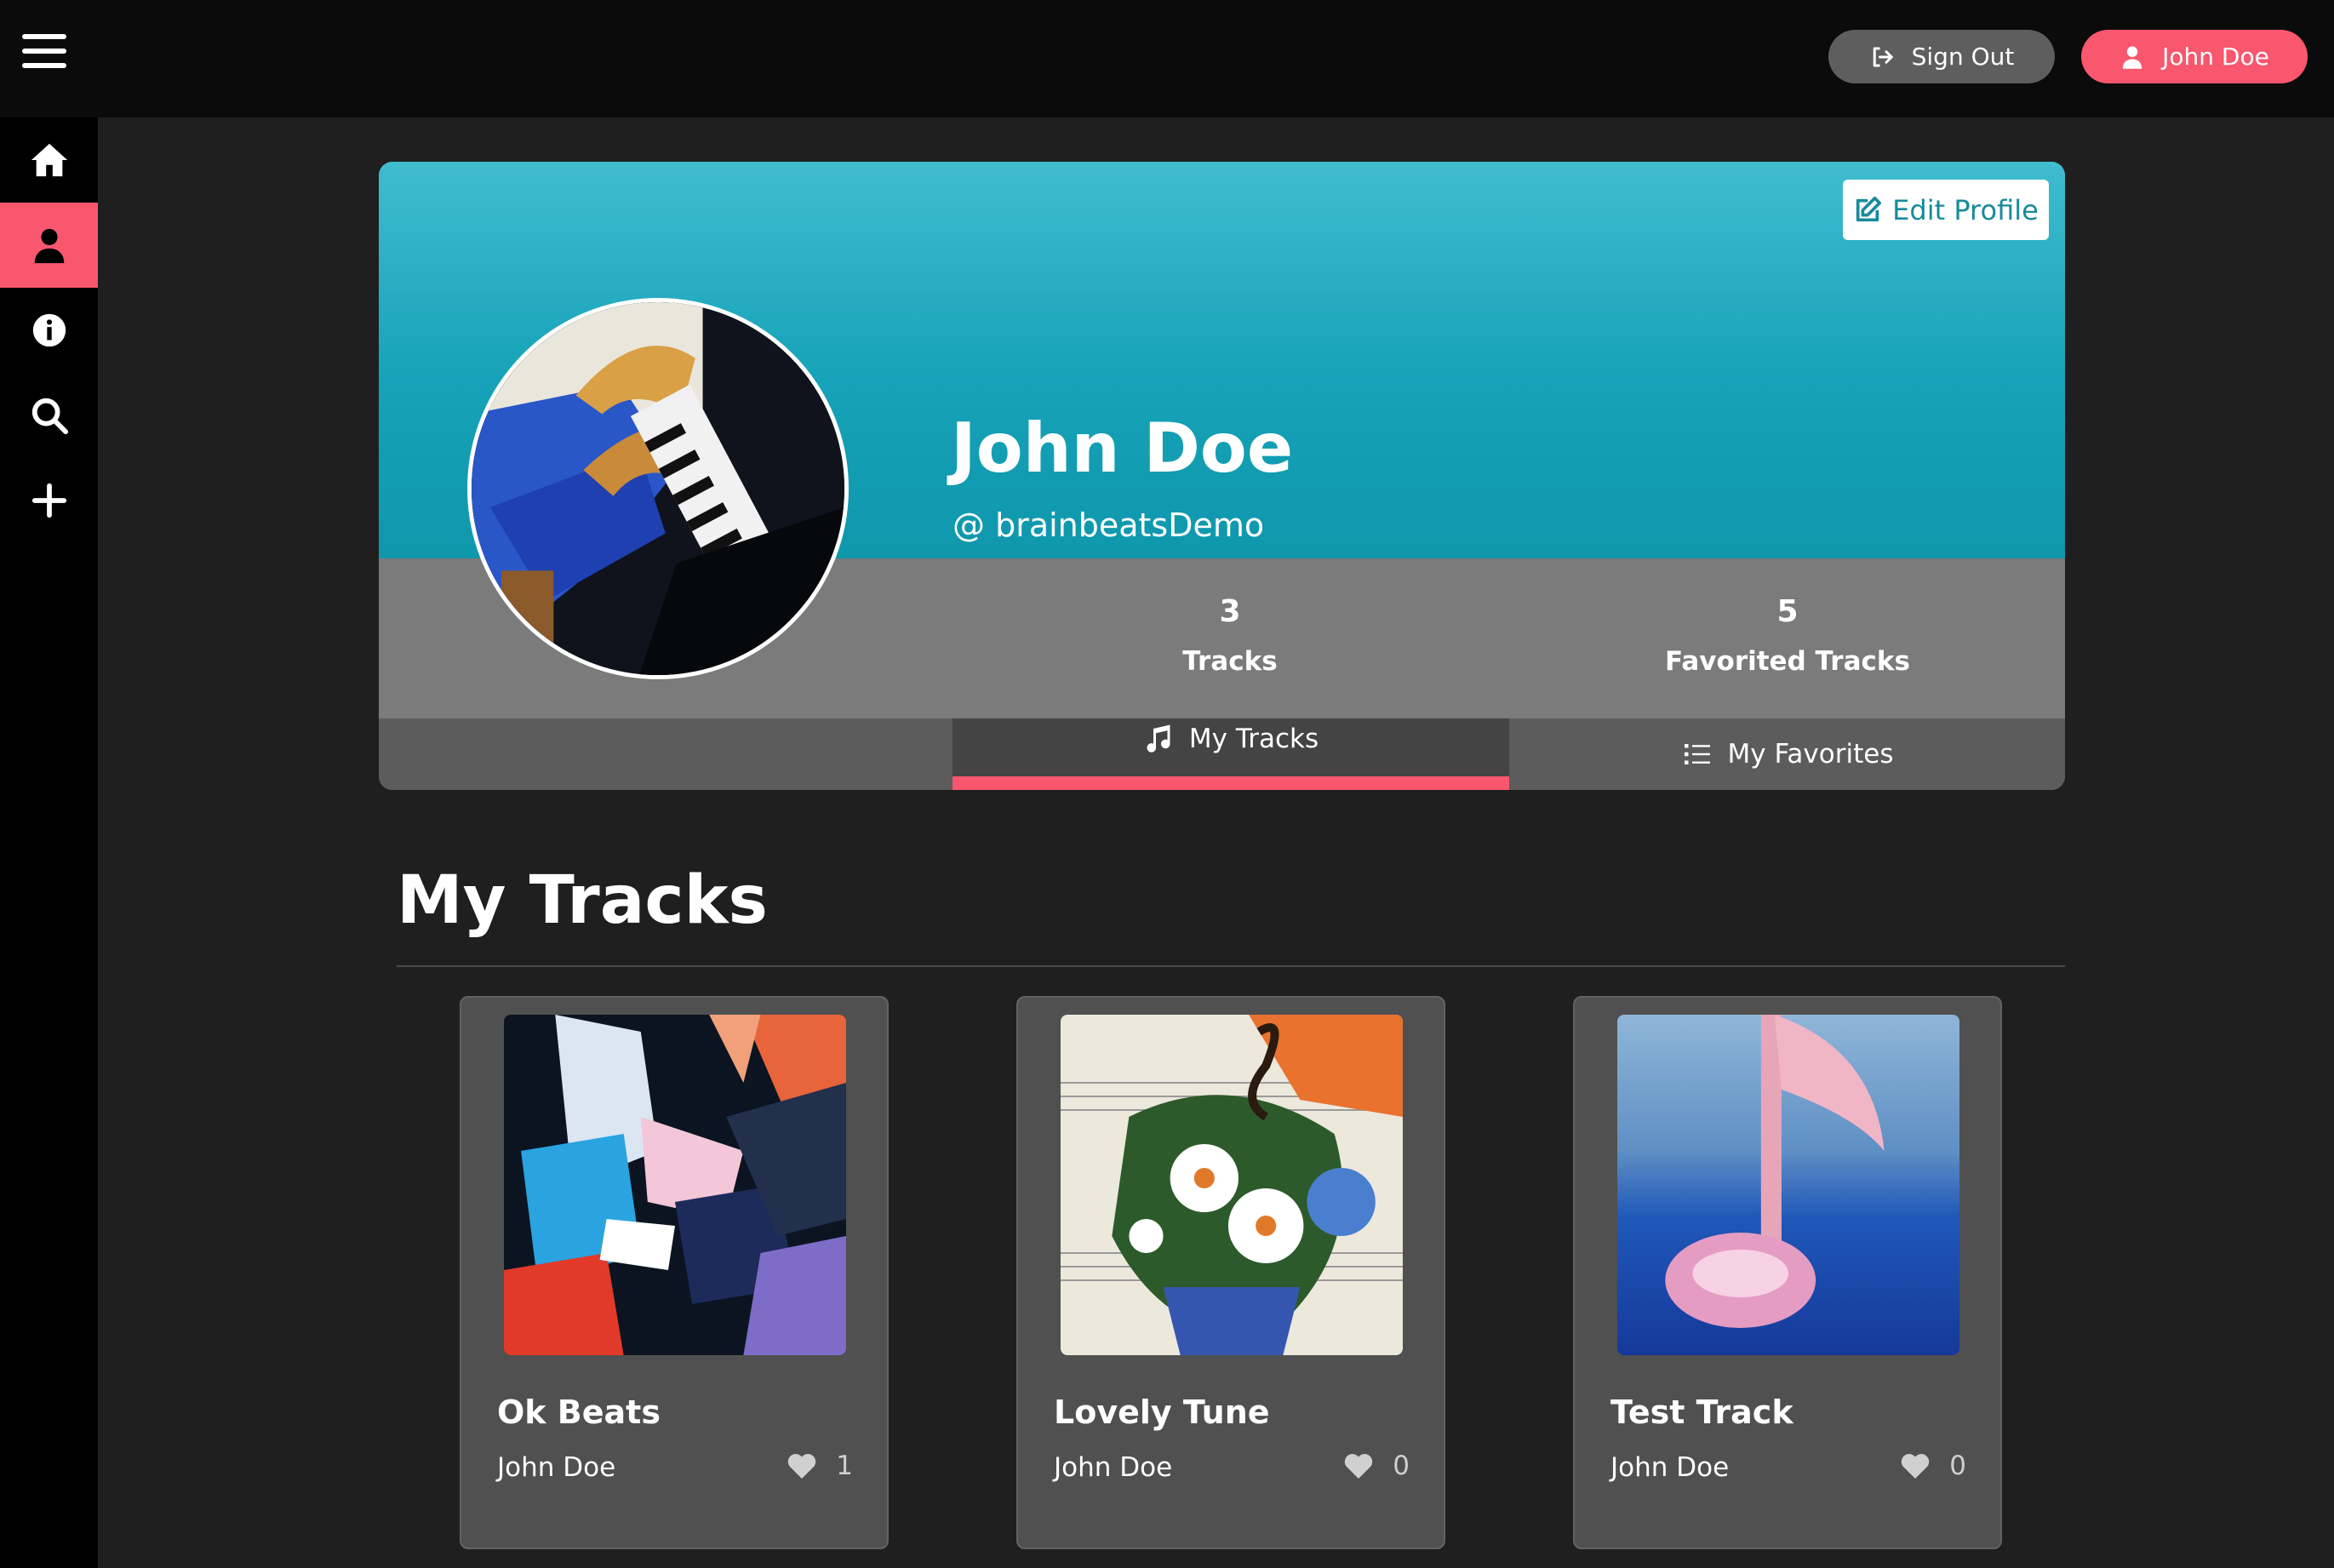 The width and height of the screenshot is (2334, 1568). I want to click on track-card: Ok Beats John Doe 1, so click(674, 1272).